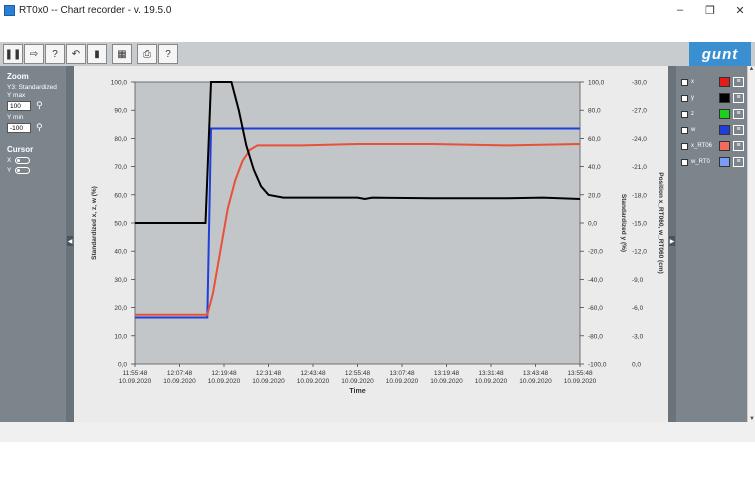 Image resolution: width=755 pixels, height=488 pixels. What do you see at coordinates (19, 127) in the screenshot?
I see `ymin-input: -100` at bounding box center [19, 127].